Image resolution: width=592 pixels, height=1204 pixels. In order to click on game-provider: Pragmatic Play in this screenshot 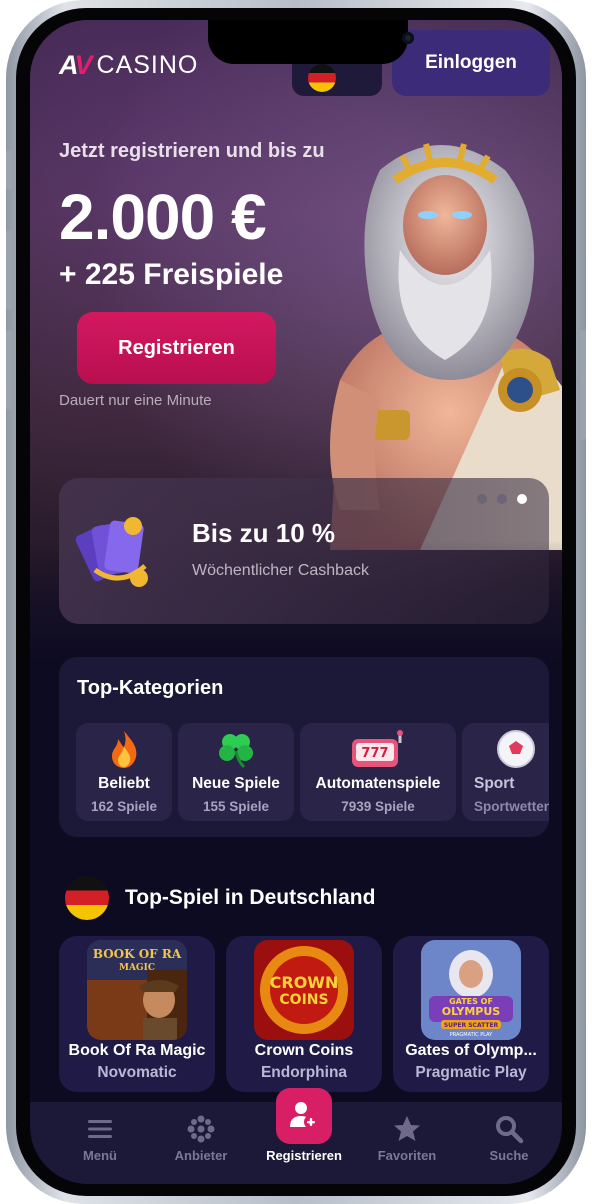, I will do `click(471, 1072)`.